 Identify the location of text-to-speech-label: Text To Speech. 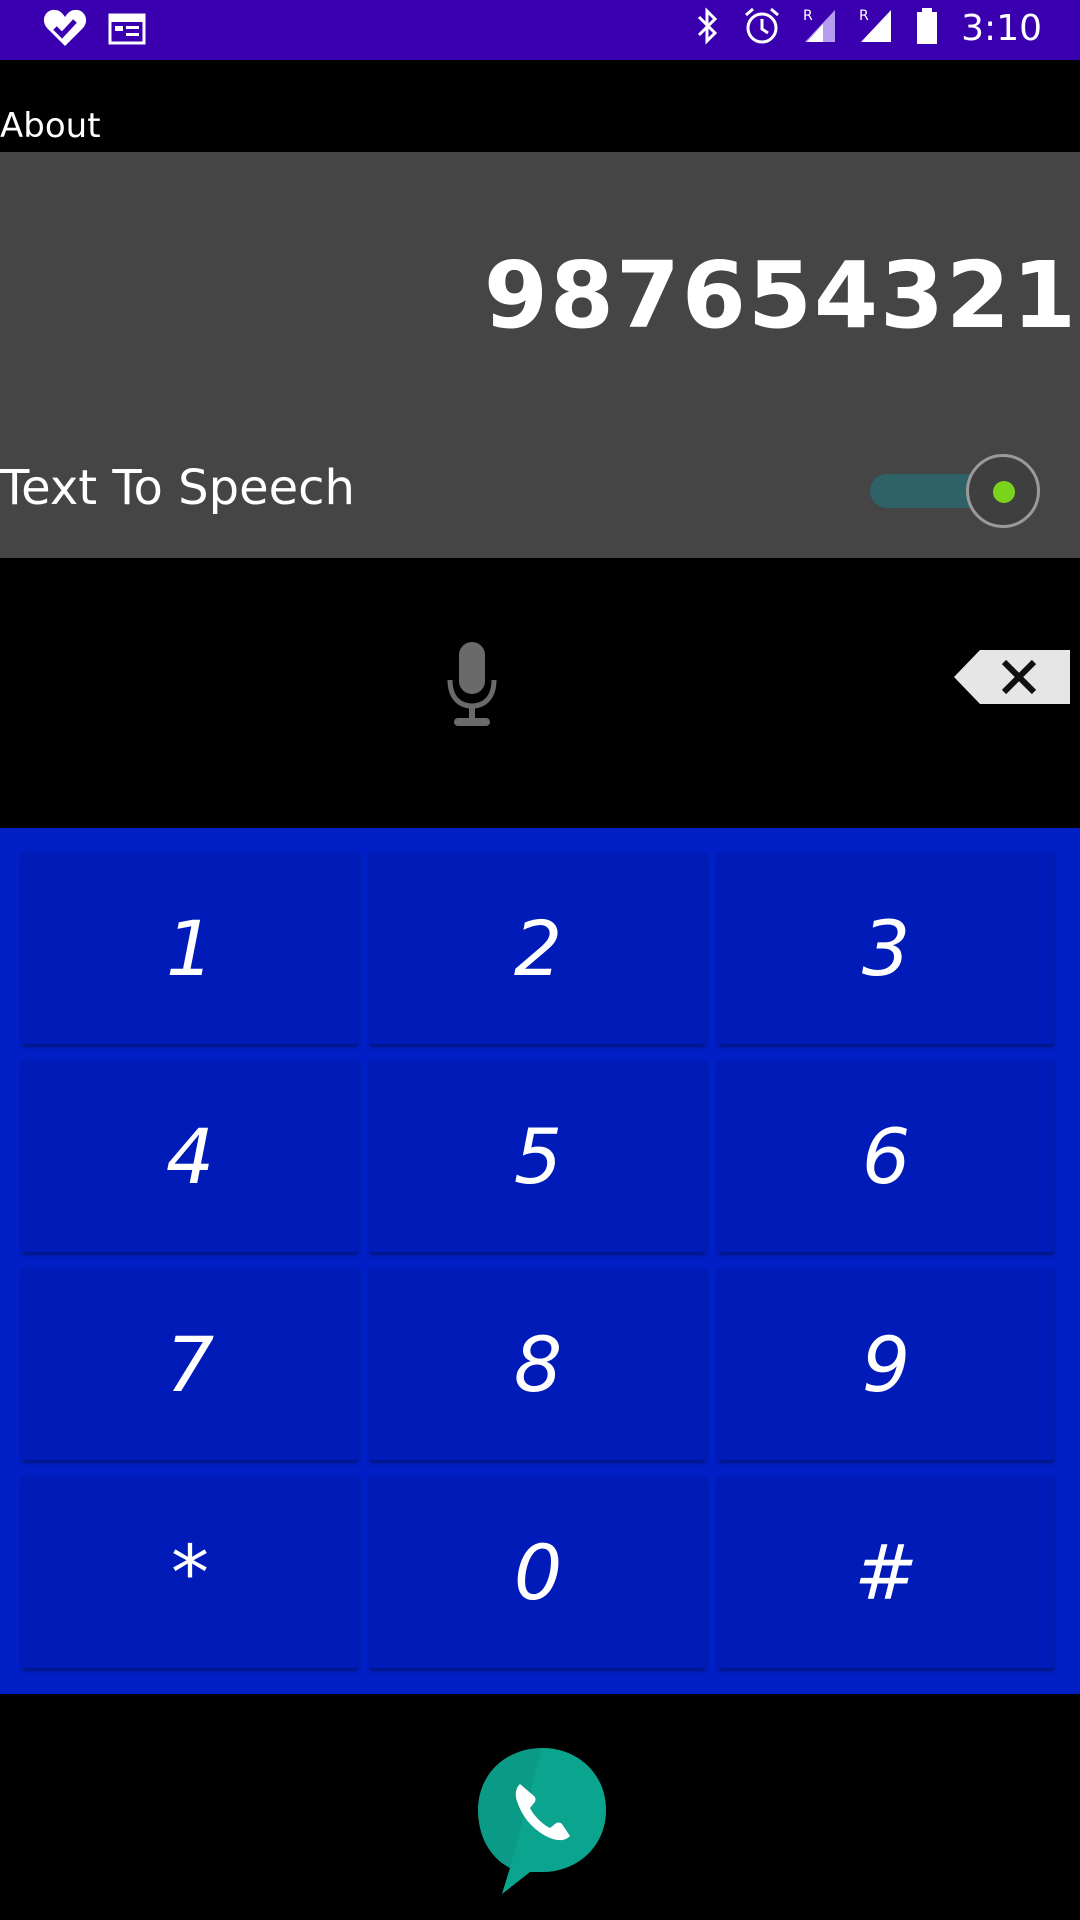
(177, 488).